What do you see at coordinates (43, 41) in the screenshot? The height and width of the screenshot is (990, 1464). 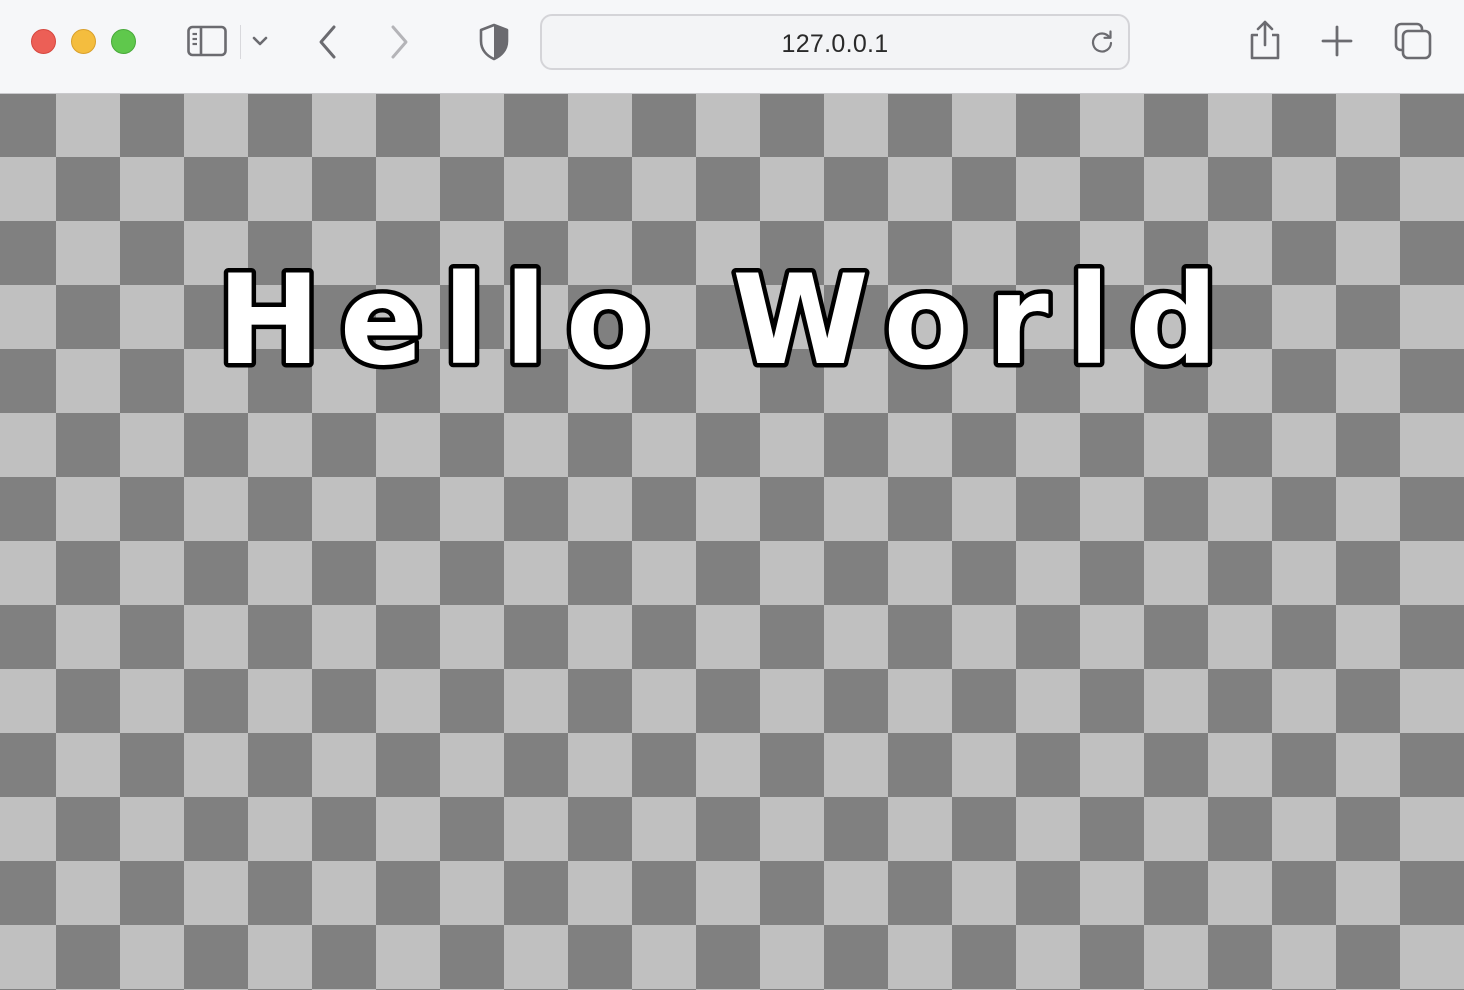 I see `close-window-button` at bounding box center [43, 41].